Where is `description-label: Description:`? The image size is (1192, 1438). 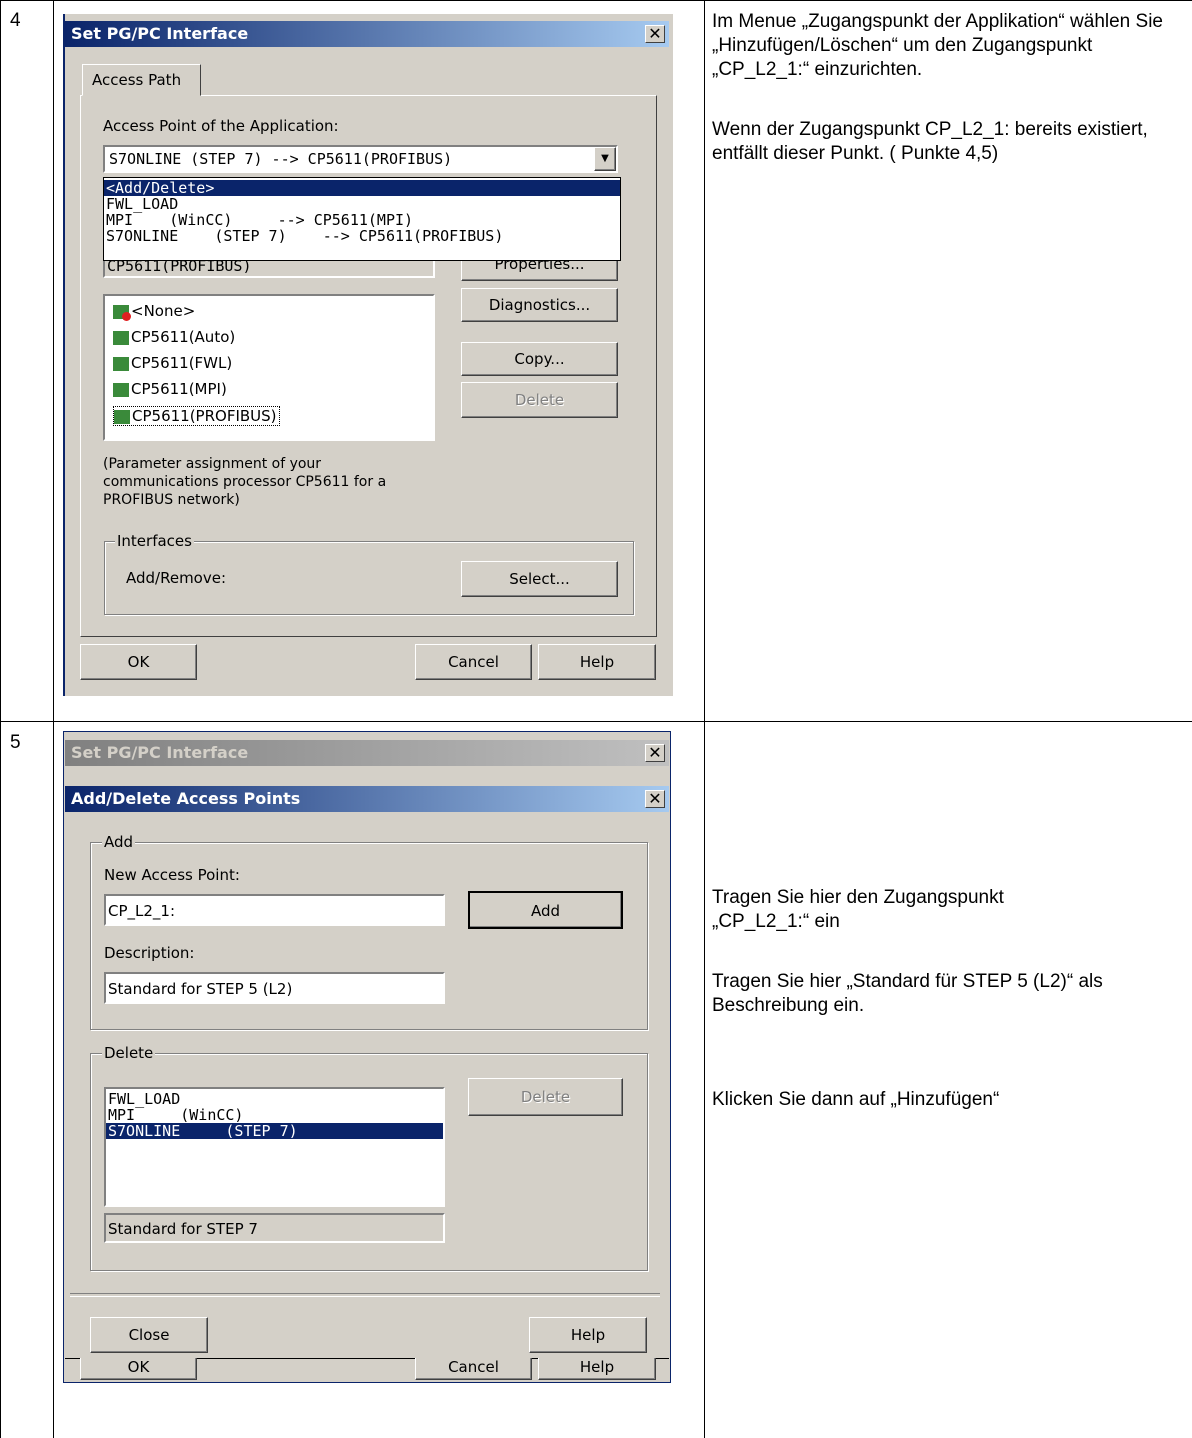 description-label: Description: is located at coordinates (149, 953).